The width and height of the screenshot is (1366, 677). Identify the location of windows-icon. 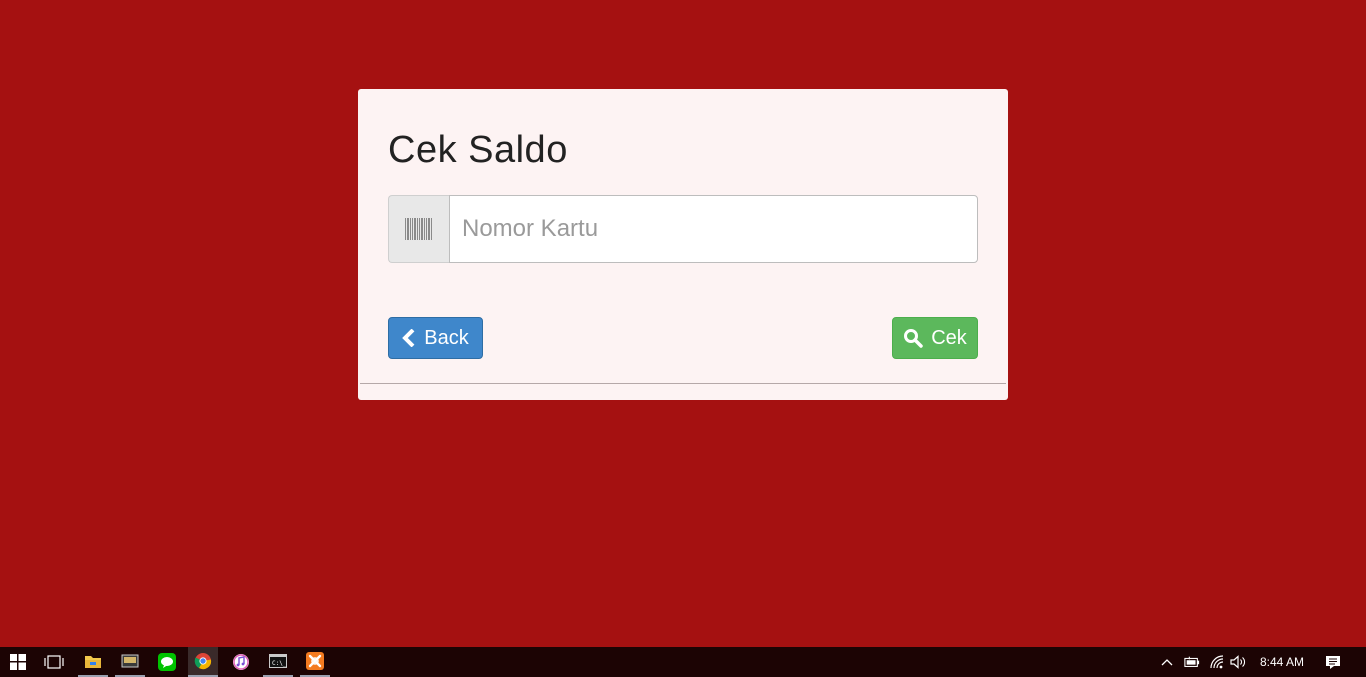
(18, 662).